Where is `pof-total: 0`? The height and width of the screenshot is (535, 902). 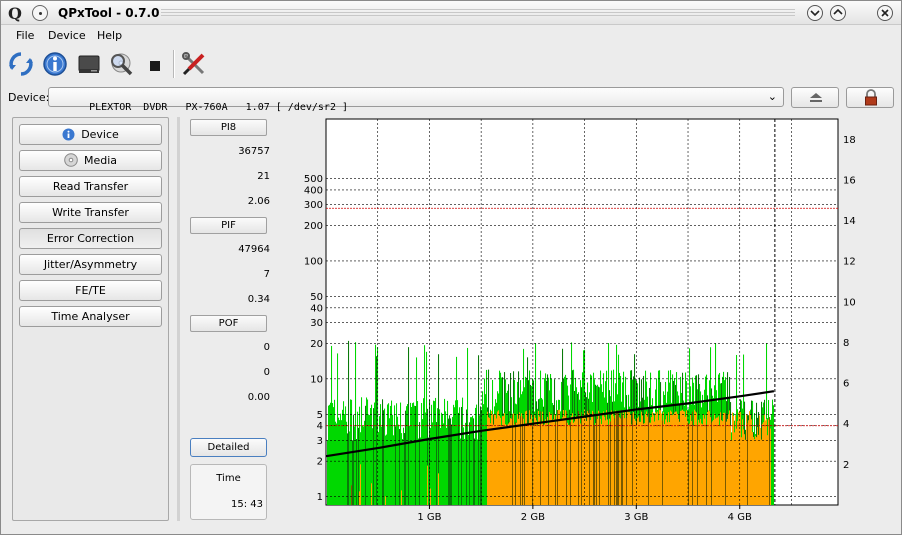
pof-total: 0 is located at coordinates (266, 347).